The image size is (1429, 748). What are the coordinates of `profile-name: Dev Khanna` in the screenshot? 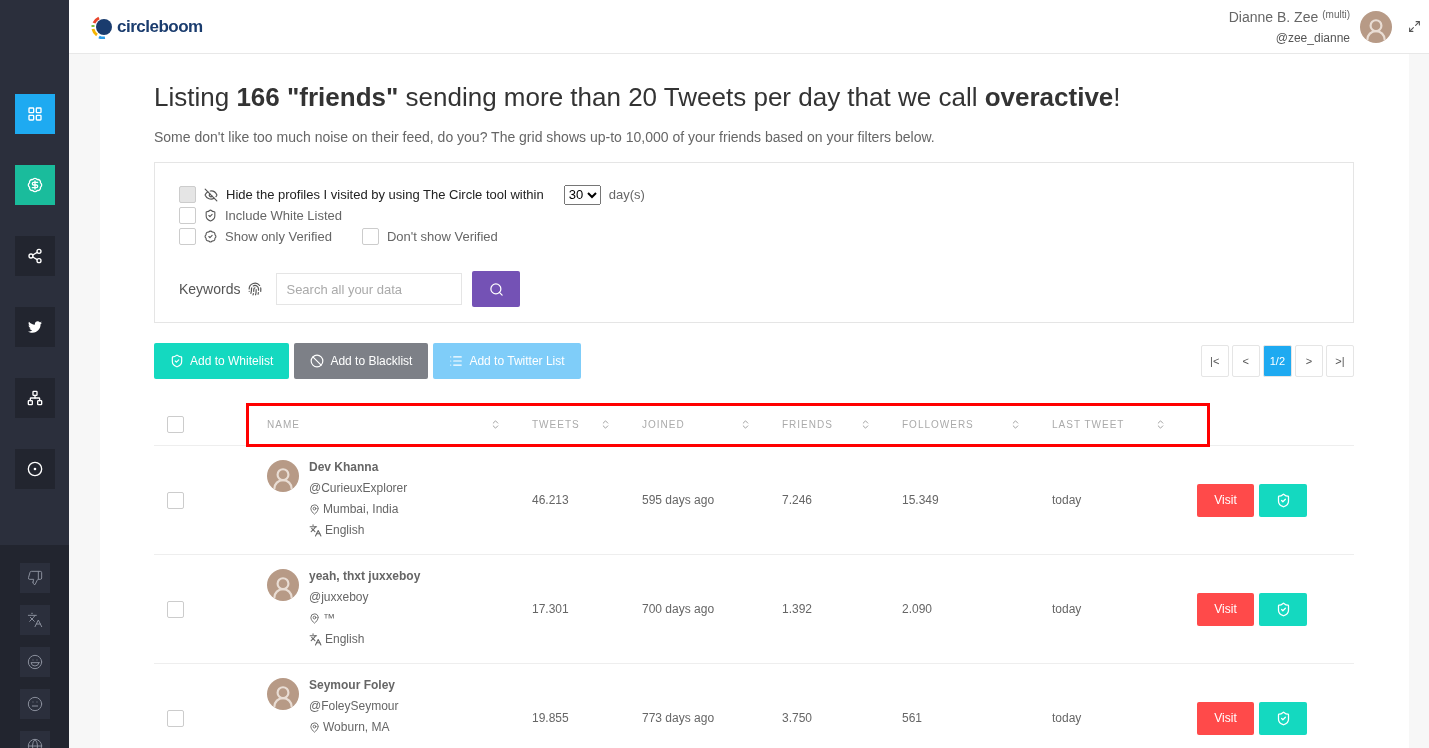 It's located at (344, 467).